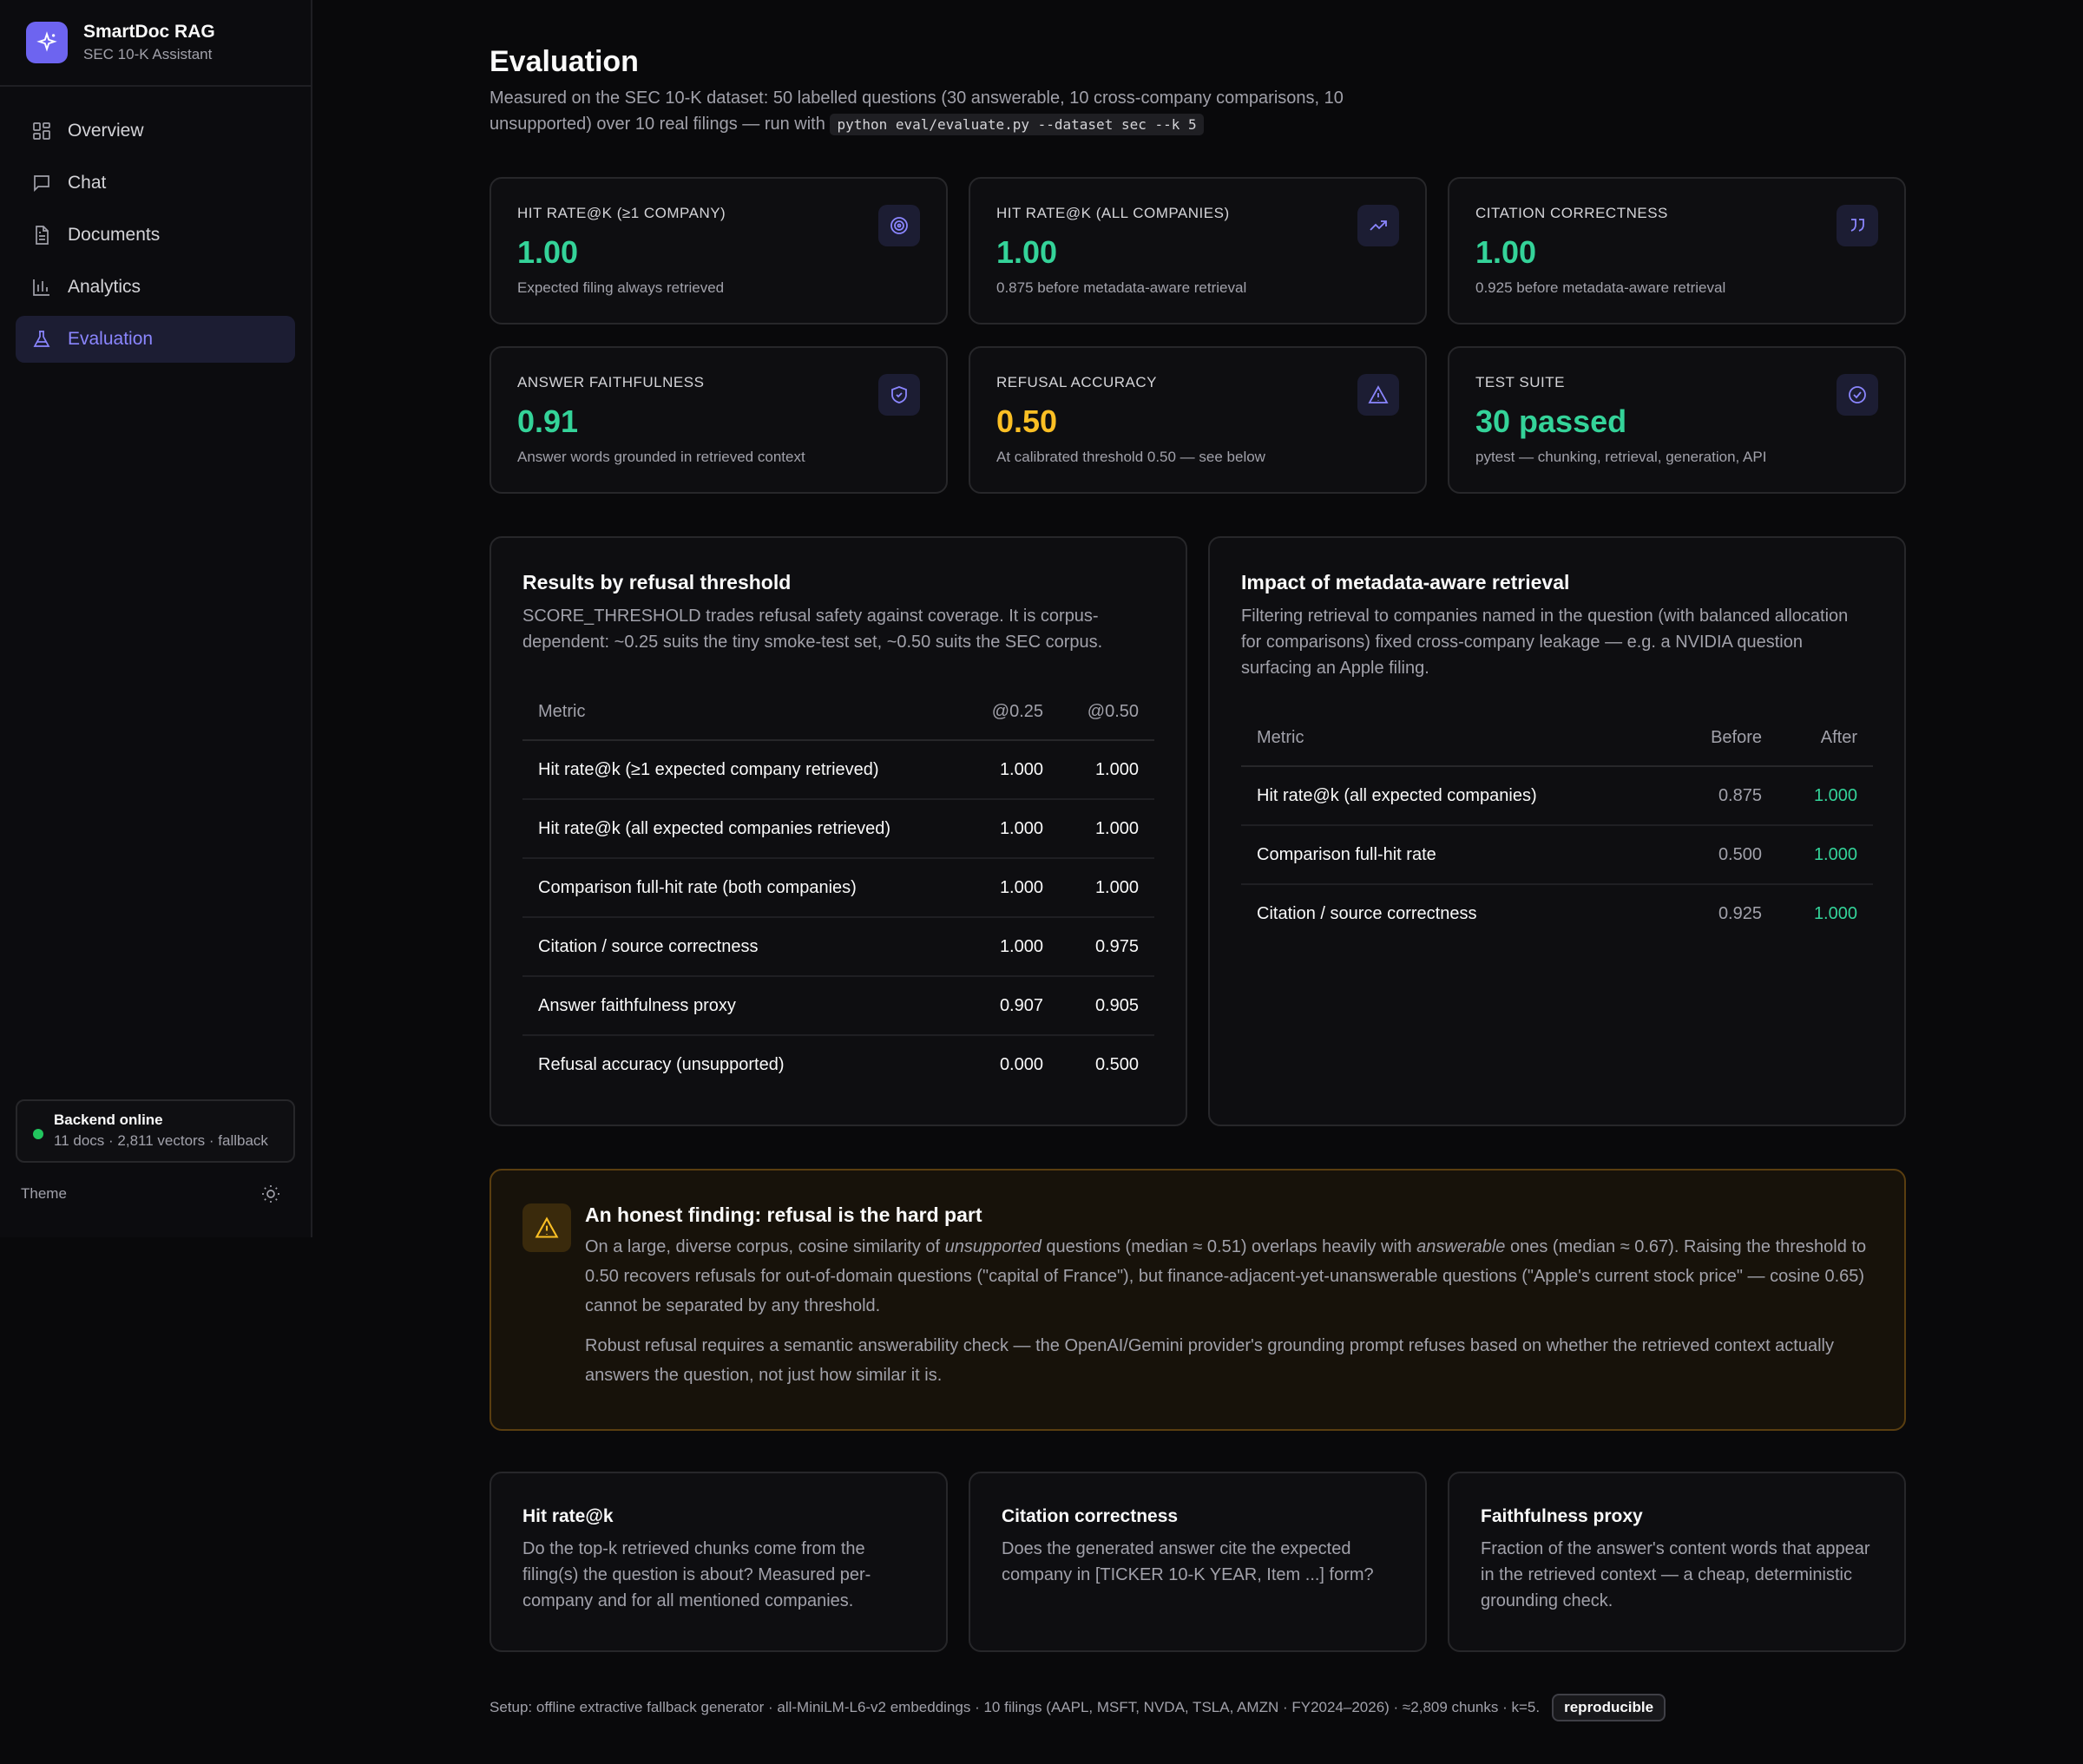 Image resolution: width=2083 pixels, height=1764 pixels. Describe the element at coordinates (87, 183) in the screenshot. I see `sidebar-item-label: Chat` at that location.